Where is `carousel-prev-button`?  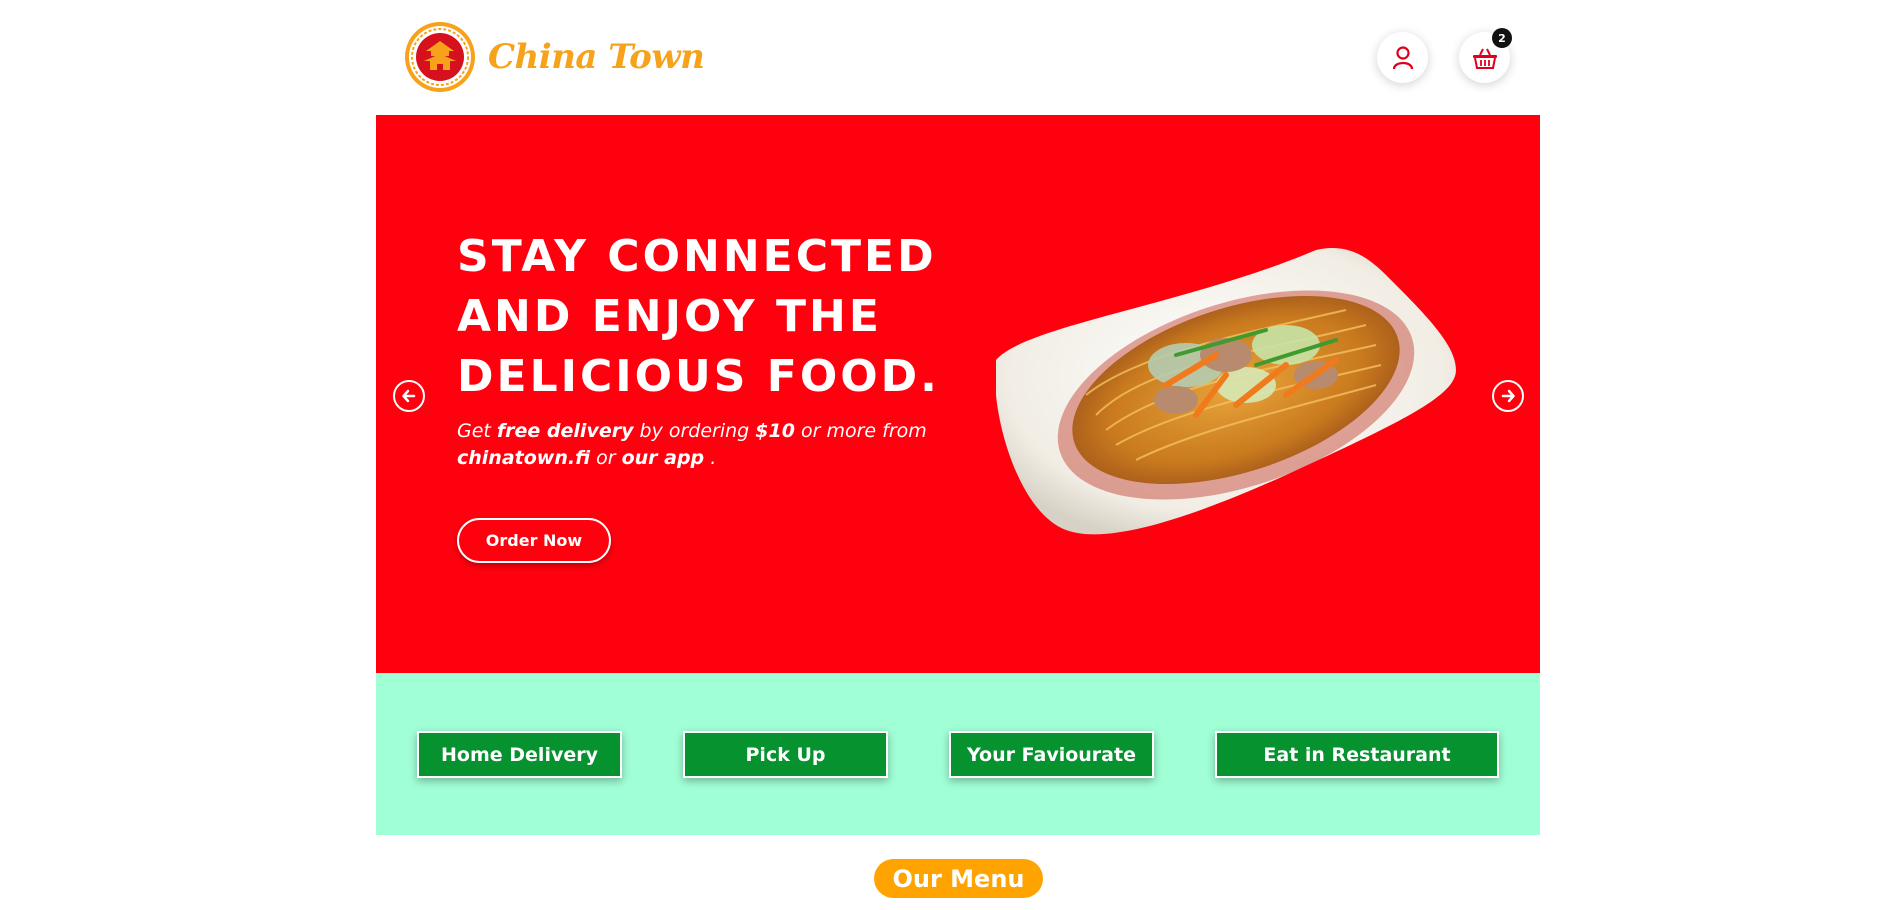 carousel-prev-button is located at coordinates (409, 396).